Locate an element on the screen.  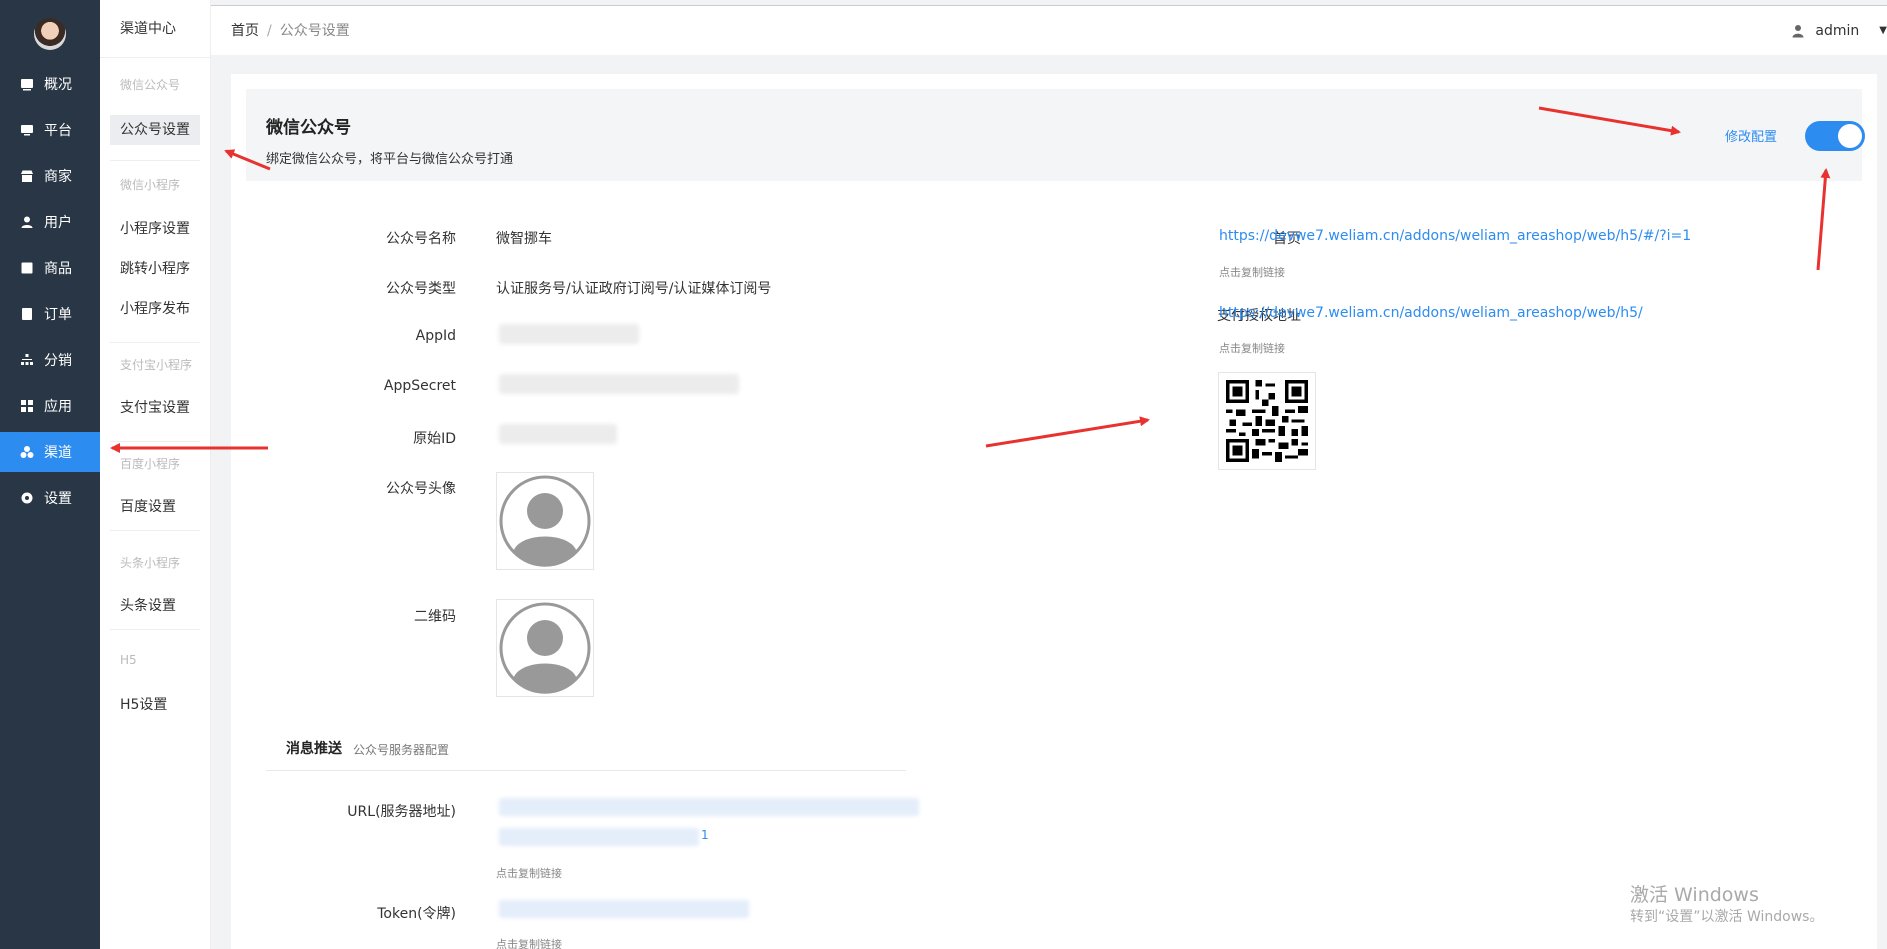
wechat-account-banner: 微信公众号 绑定微信公众号，将平台与微信公众号打通 修改配置 is located at coordinates (1055, 135).